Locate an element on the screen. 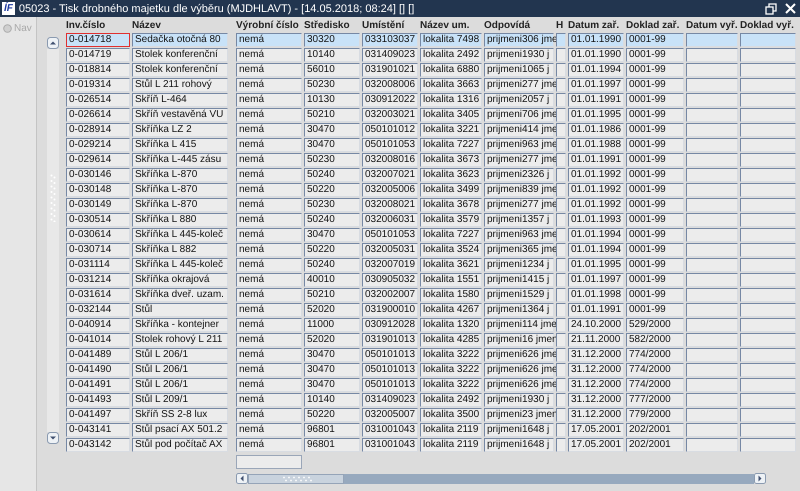  table-cell: lokalita 4267 is located at coordinates (451, 310).